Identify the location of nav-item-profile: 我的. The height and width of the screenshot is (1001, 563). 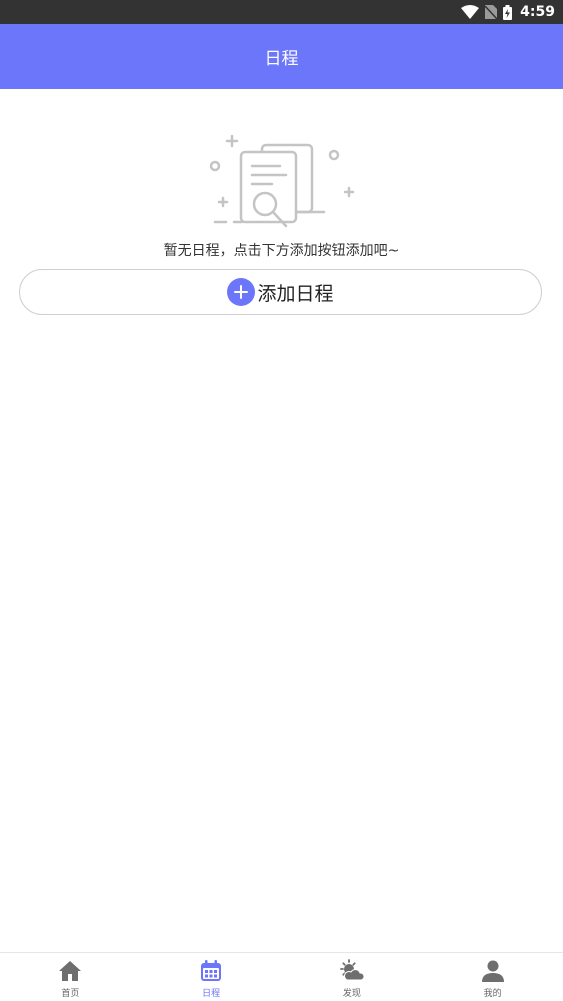
(492, 977).